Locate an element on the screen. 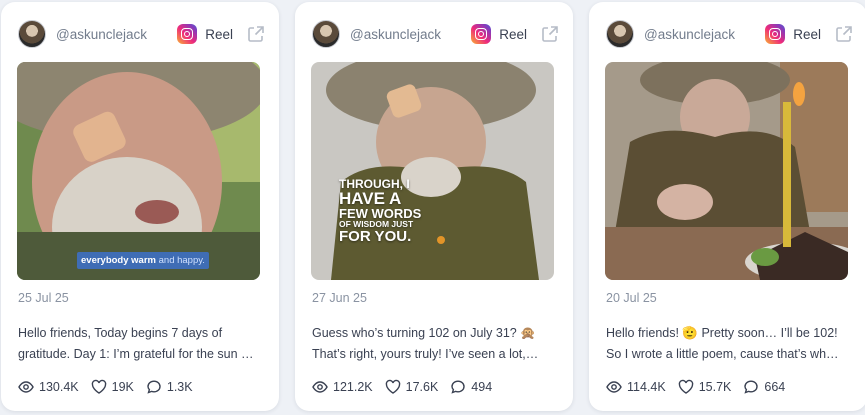 Image resolution: width=865 pixels, height=415 pixels. views-stat: 121.2K is located at coordinates (342, 387).